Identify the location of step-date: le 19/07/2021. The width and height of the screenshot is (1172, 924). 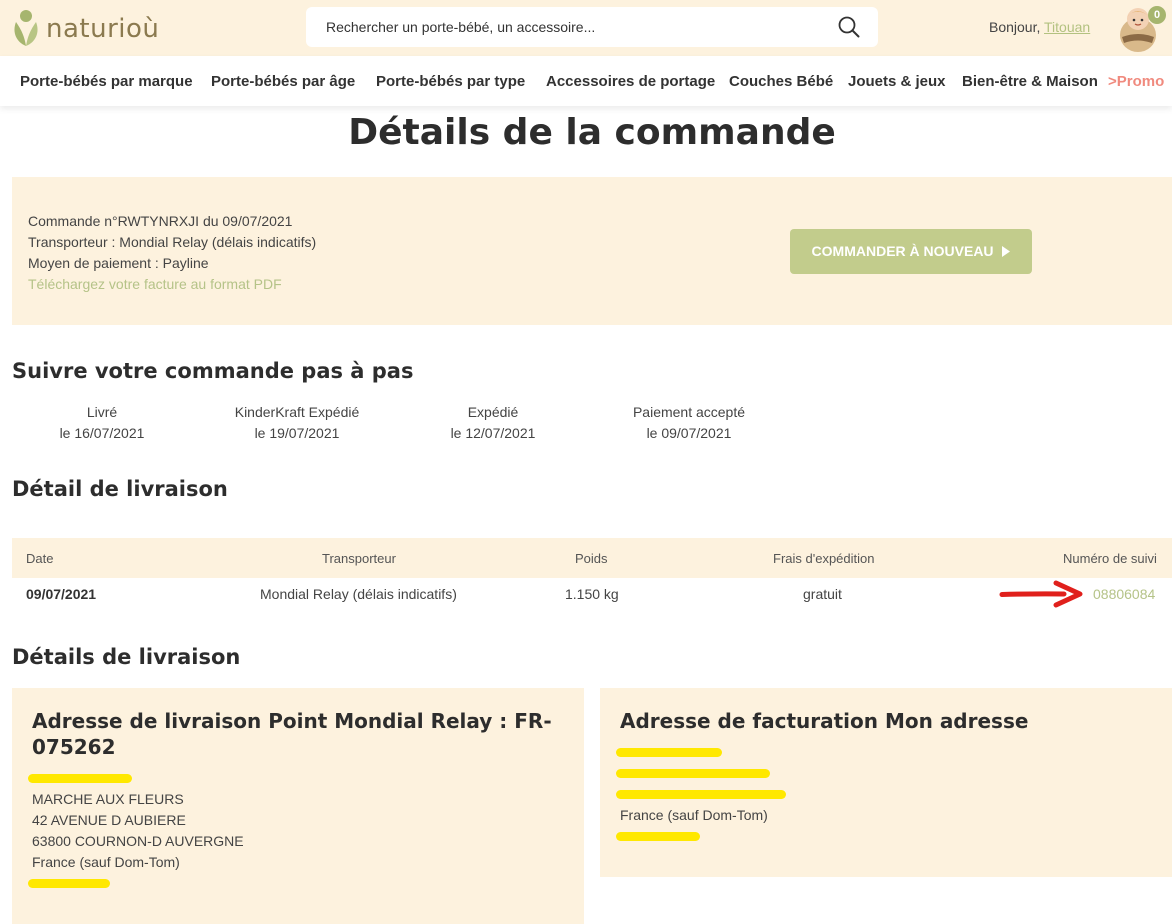
(297, 433).